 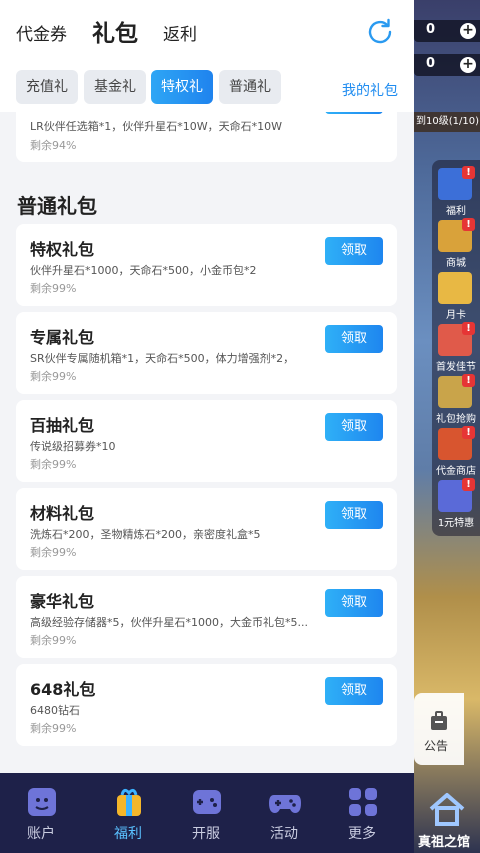 I want to click on nav-activity: 活动, so click(x=284, y=813).